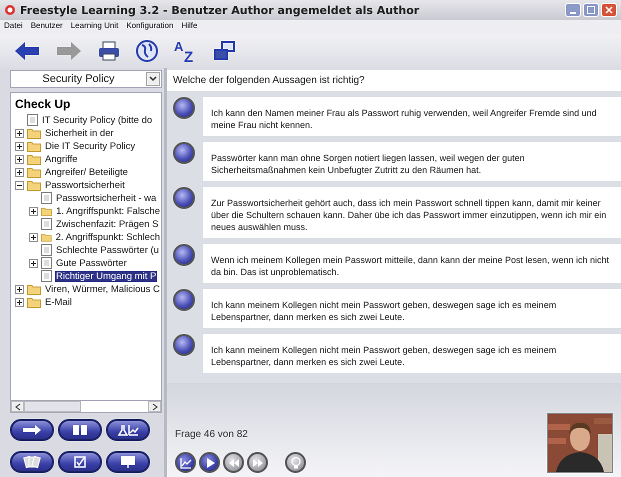 This screenshot has width=621, height=477. I want to click on tree-item: Angriffe, so click(61, 159).